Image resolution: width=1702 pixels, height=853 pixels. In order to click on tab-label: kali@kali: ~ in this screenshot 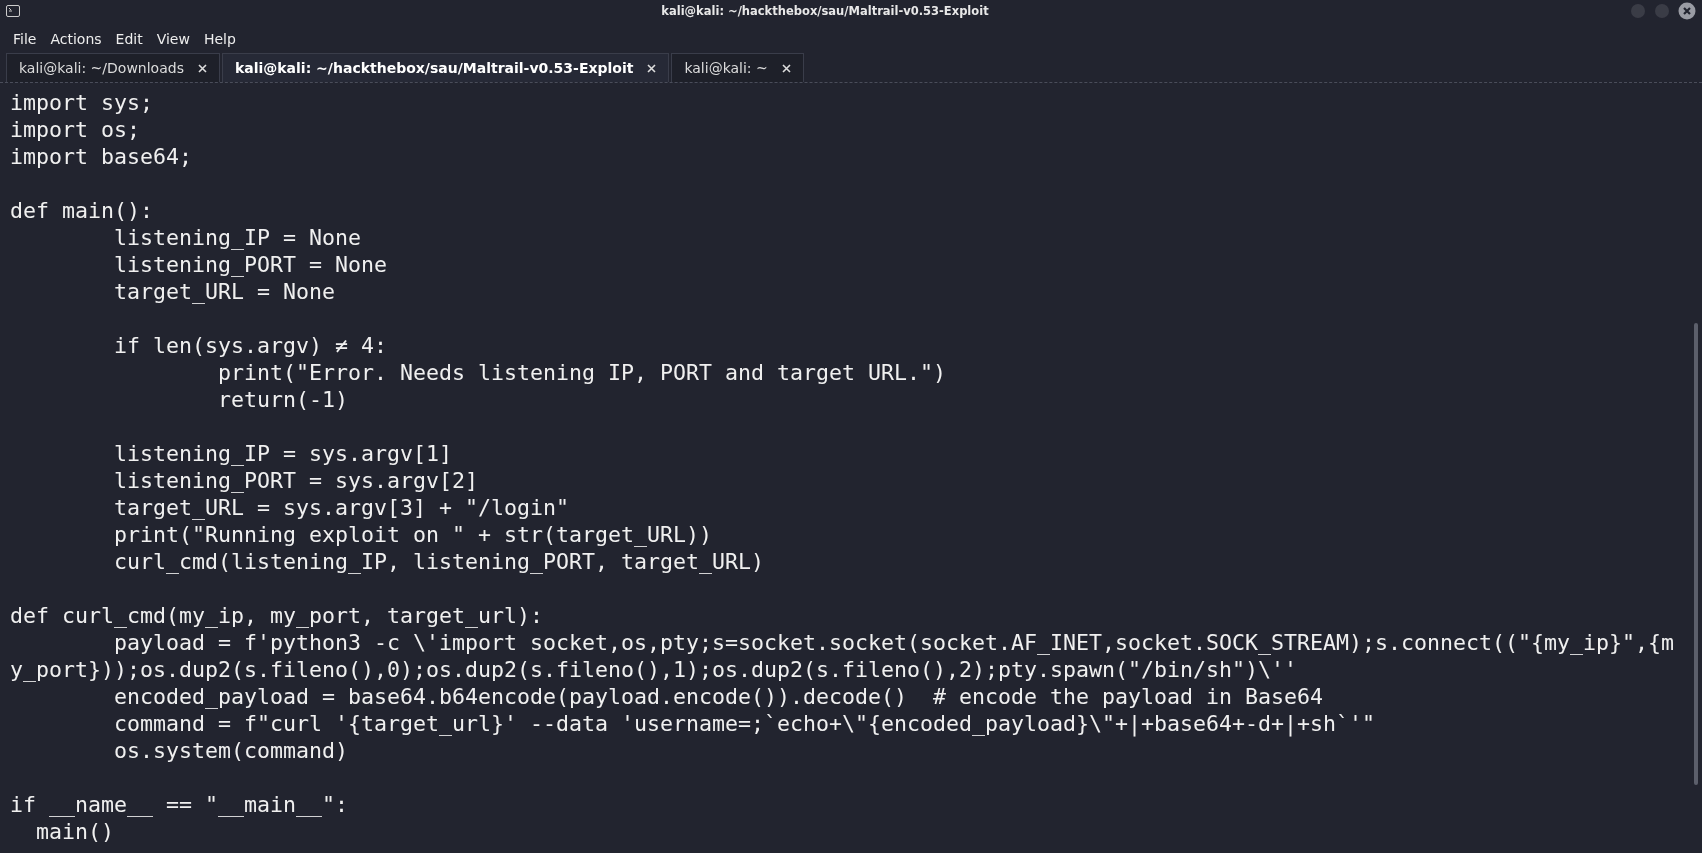, I will do `click(726, 68)`.